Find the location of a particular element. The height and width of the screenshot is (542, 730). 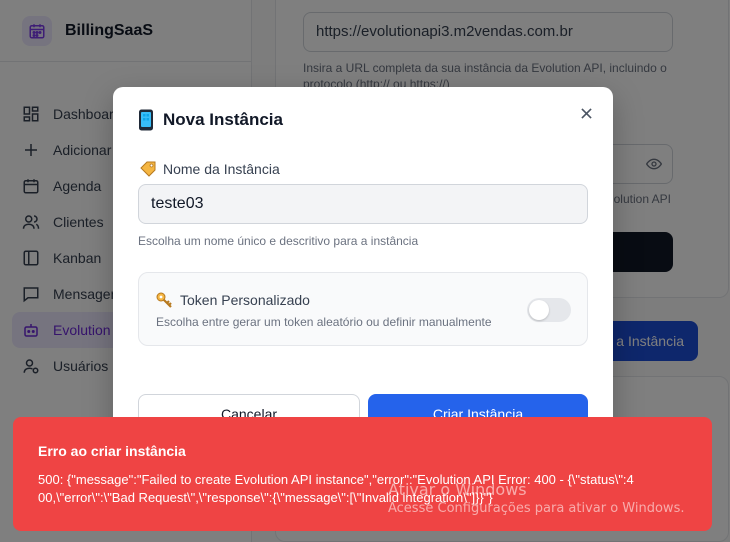

close-icon is located at coordinates (586, 113).